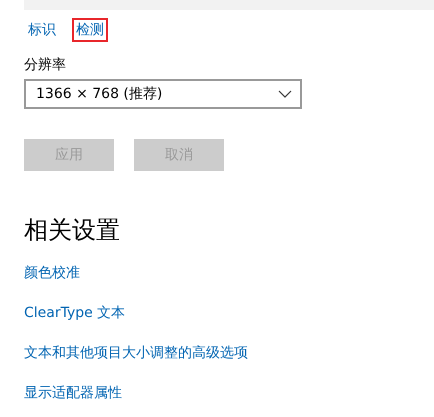  I want to click on link: 标识, so click(42, 30).